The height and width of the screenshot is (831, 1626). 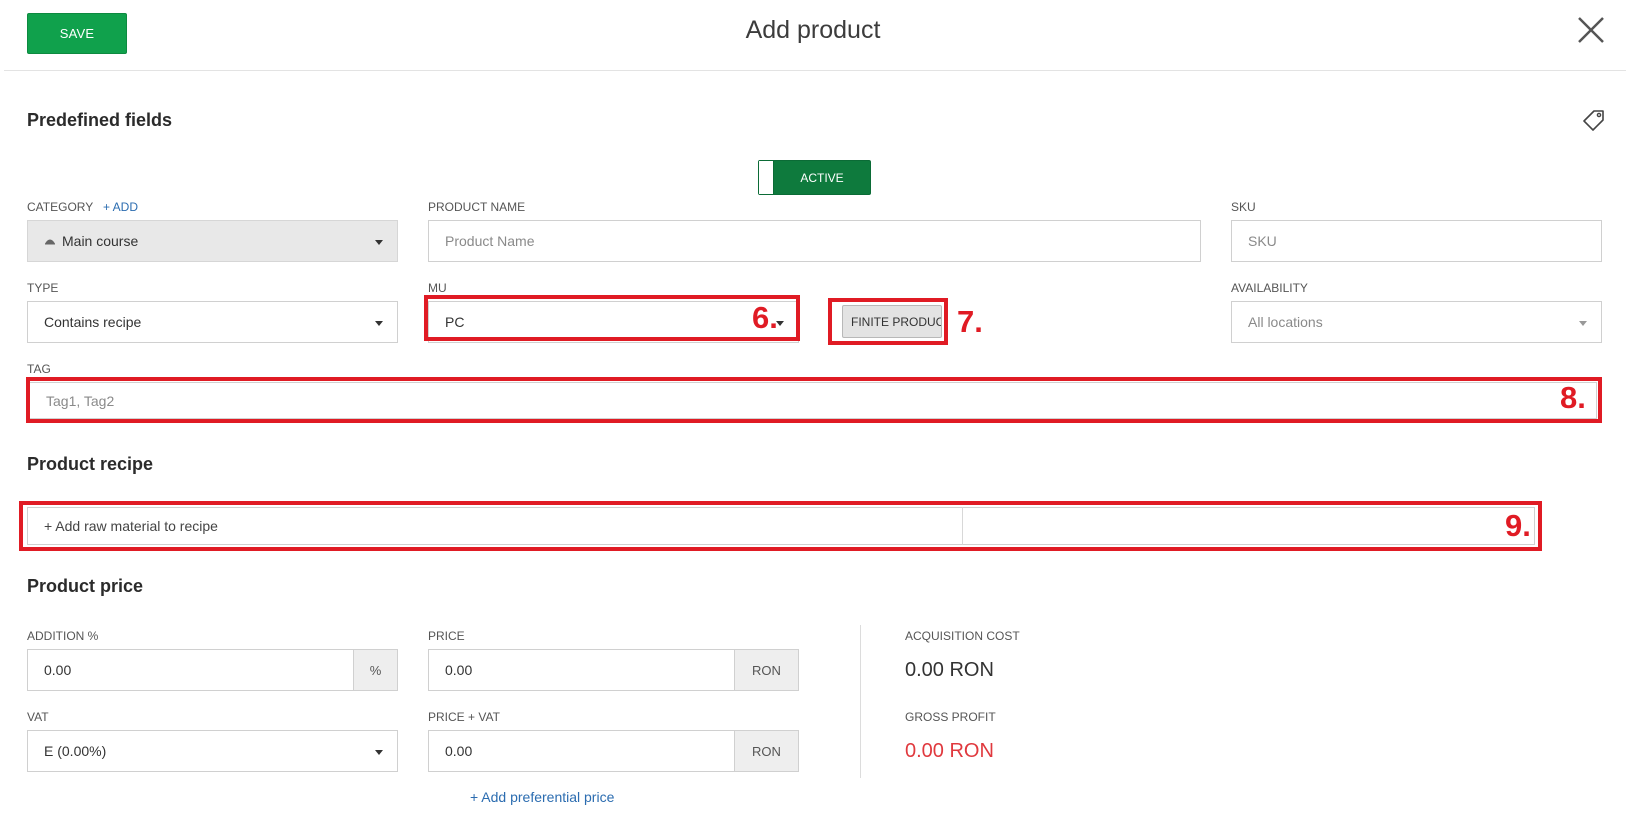 What do you see at coordinates (1243, 207) in the screenshot?
I see `sku-label: SKU` at bounding box center [1243, 207].